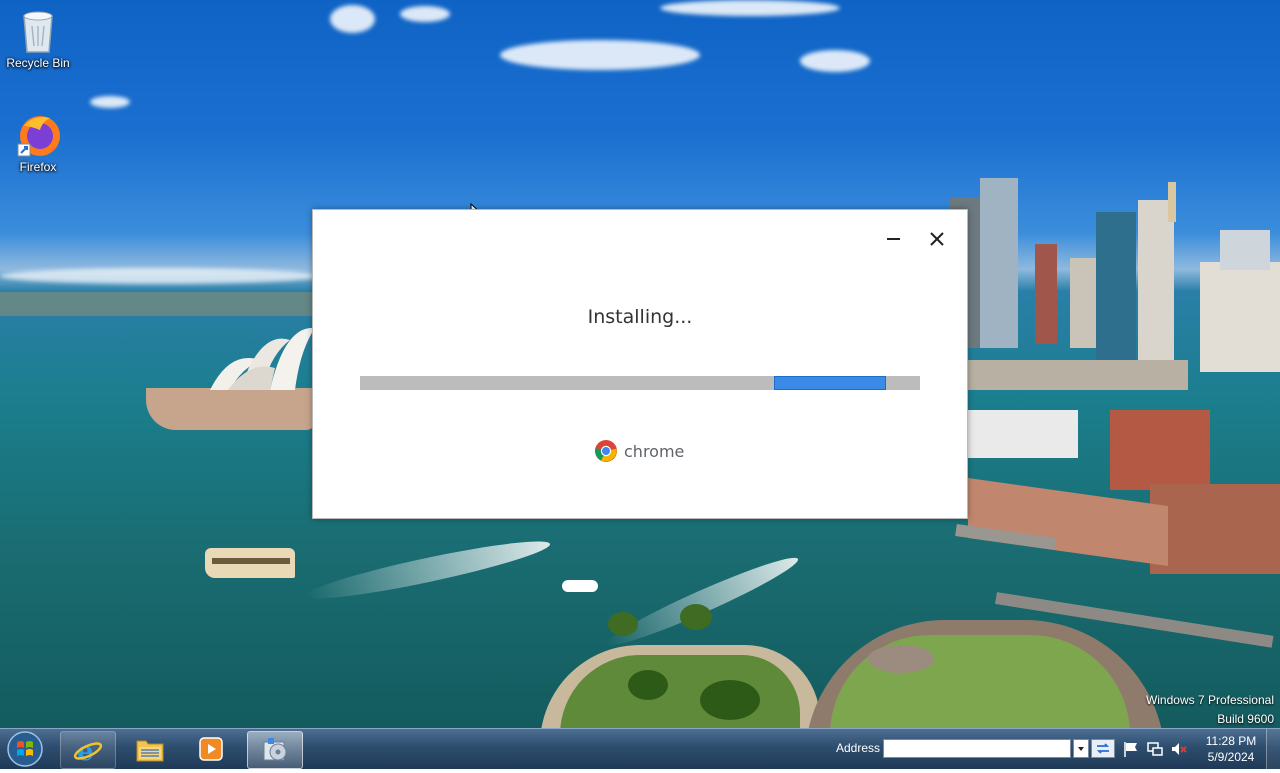 The height and width of the screenshot is (773, 1280). I want to click on windows-logo-icon, so click(25, 749).